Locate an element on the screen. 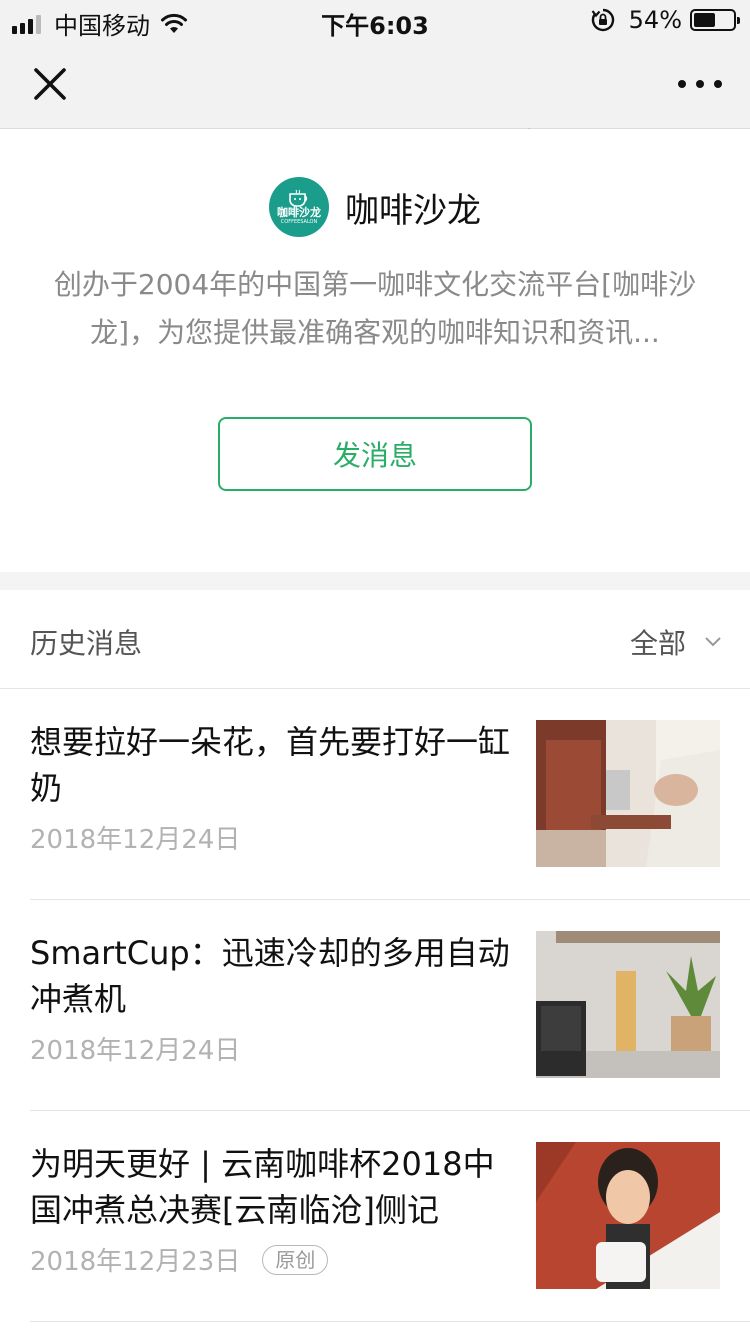 This screenshot has width=750, height=1334. close-icon is located at coordinates (50, 84).